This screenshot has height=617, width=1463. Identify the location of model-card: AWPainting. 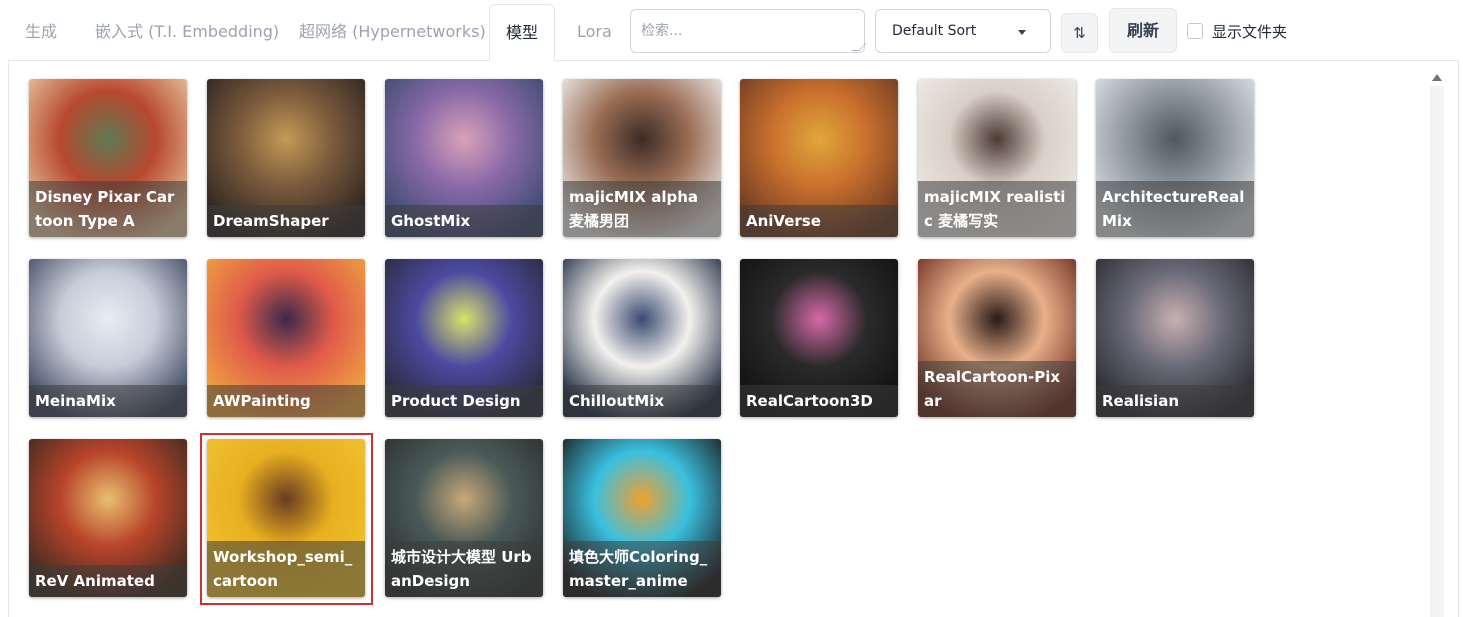
(286, 338).